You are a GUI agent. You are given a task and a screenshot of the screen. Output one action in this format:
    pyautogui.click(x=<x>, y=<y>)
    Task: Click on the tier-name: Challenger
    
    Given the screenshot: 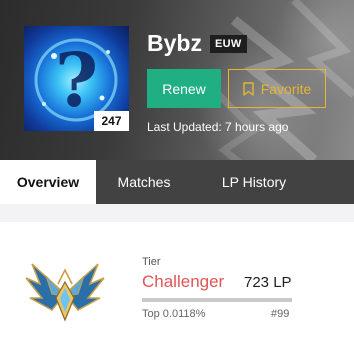 What is the action you would take?
    pyautogui.click(x=183, y=281)
    